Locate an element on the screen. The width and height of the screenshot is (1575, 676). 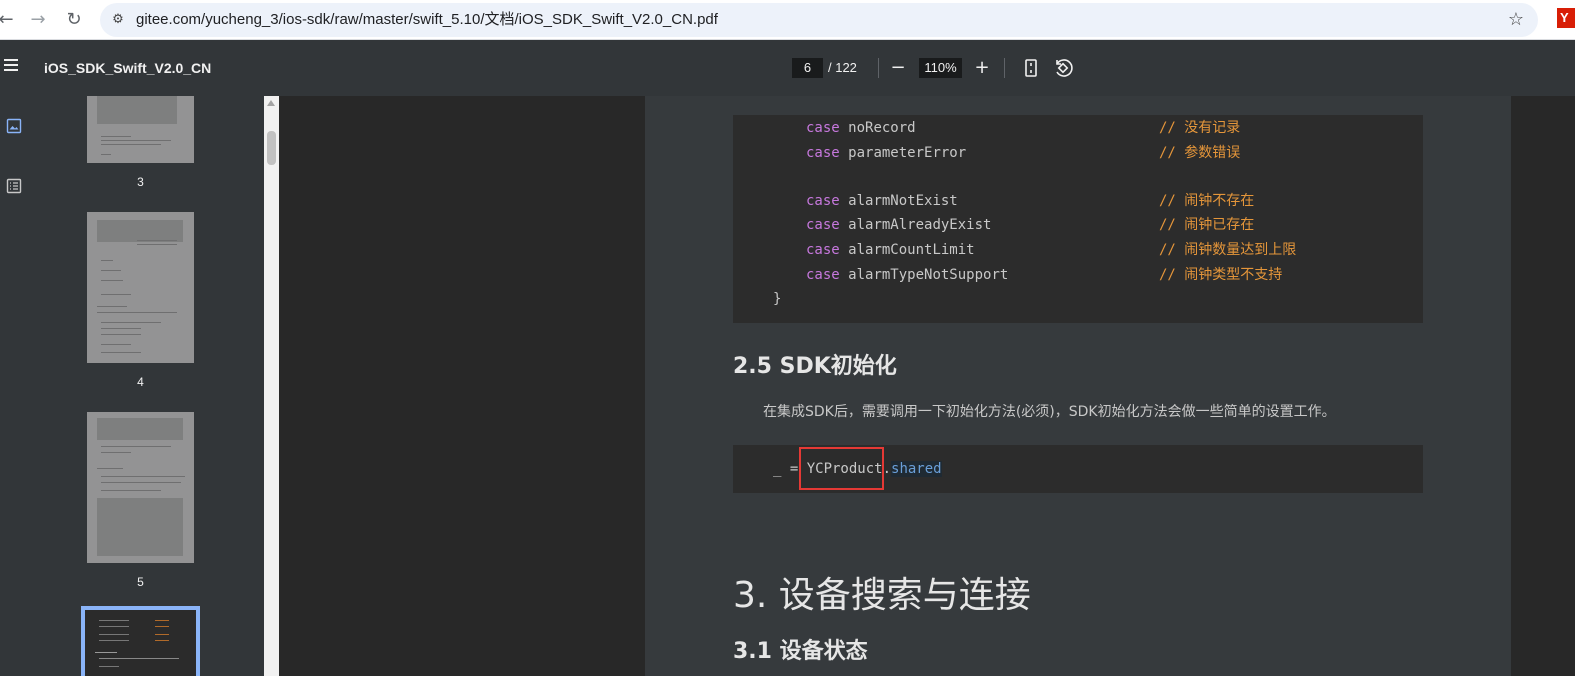
thumbnail-scrollbar is located at coordinates (271, 386).